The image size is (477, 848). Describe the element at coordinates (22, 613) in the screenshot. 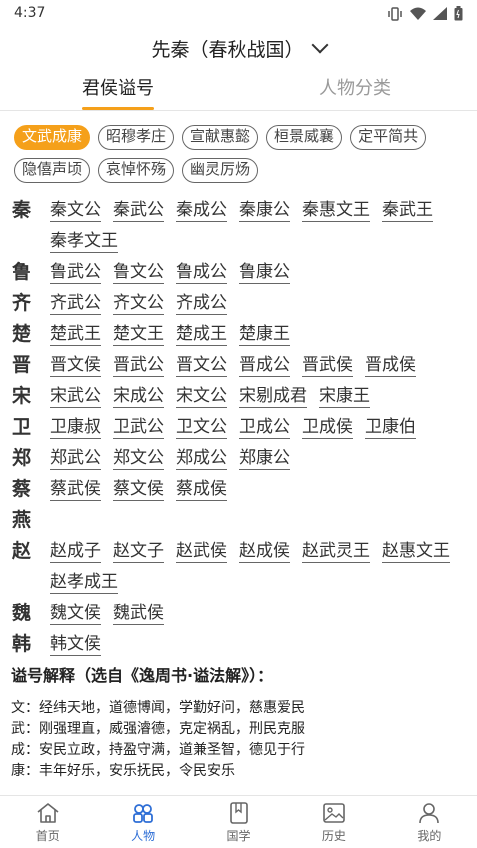

I see `state-name: 魏` at that location.